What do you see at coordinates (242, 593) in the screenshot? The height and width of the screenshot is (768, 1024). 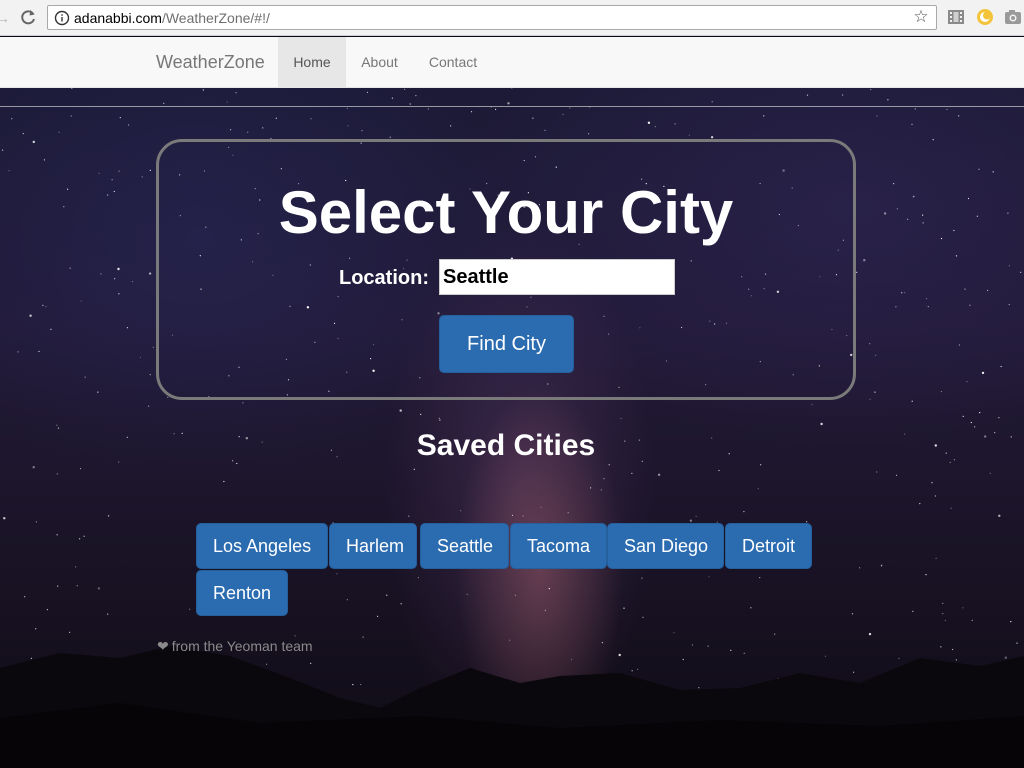 I see `city-button-renton: Renton` at bounding box center [242, 593].